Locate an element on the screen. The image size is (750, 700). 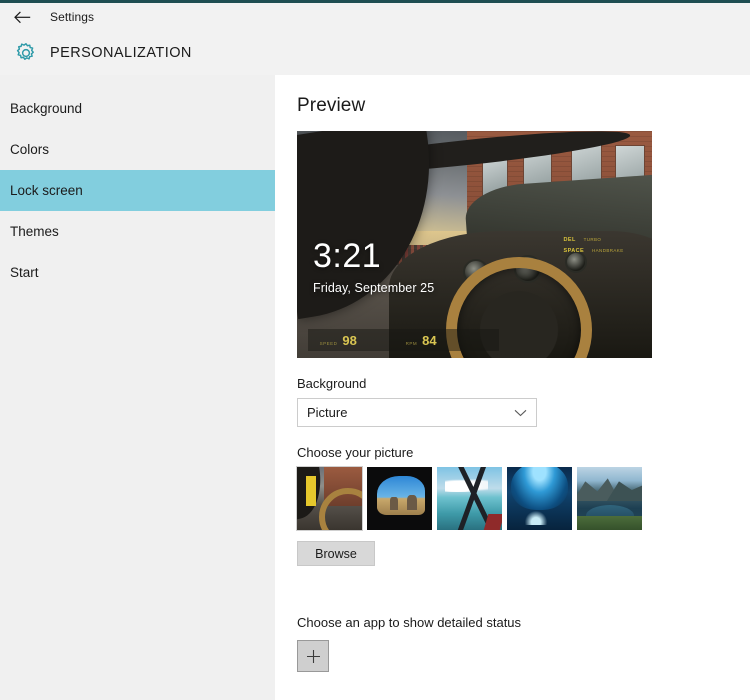
sidebar-item-label: Background is located at coordinates (46, 108).